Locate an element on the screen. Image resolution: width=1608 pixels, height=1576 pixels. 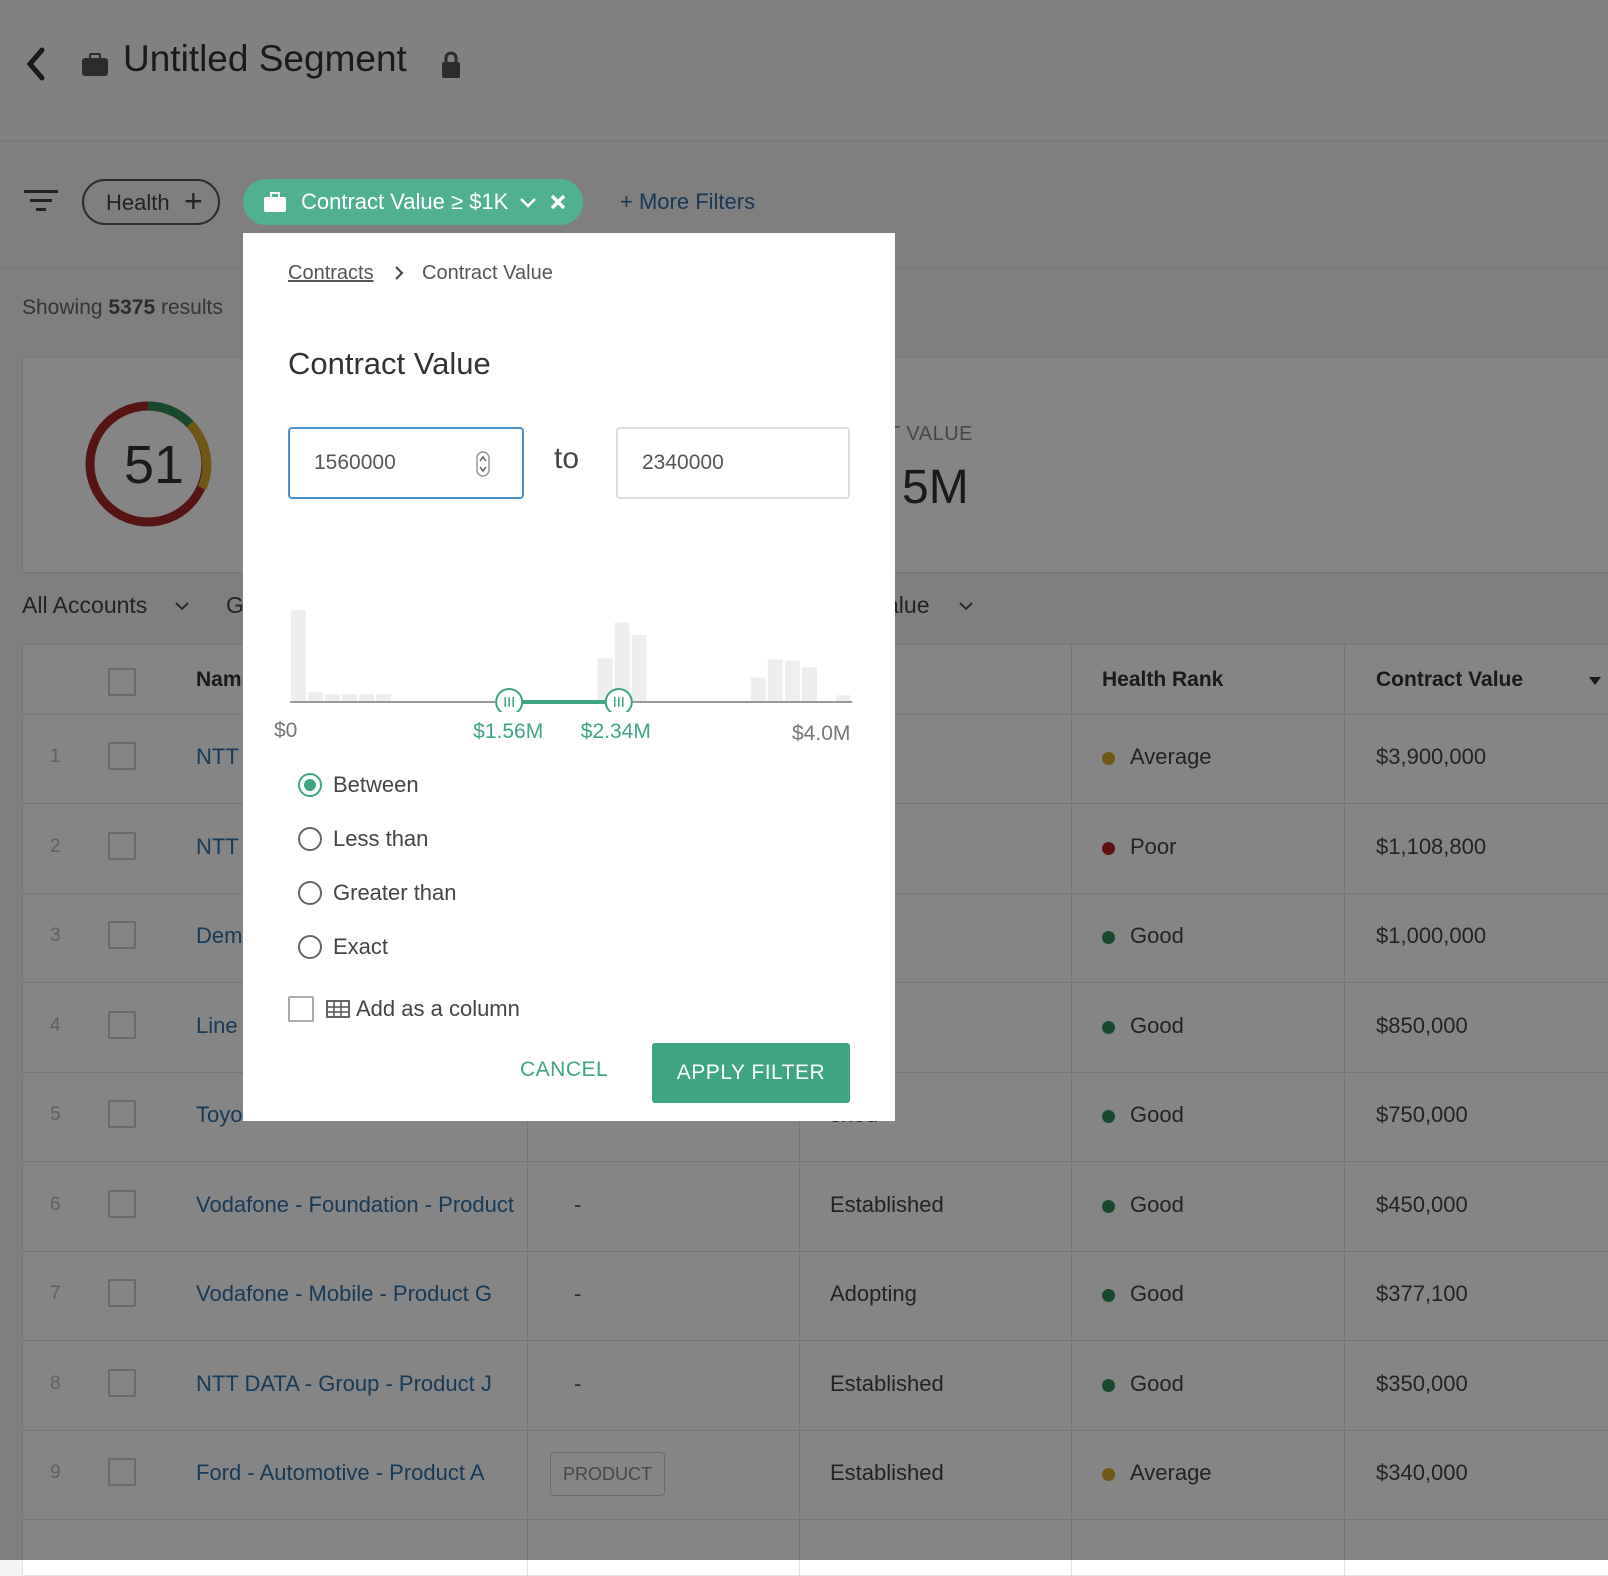
slider-max-label: $4.0M is located at coordinates (821, 733).